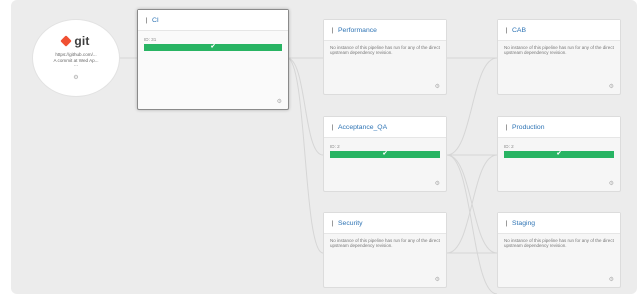 The height and width of the screenshot is (301, 641). Describe the element at coordinates (213, 59) in the screenshot. I see `pipeline-card-ci: ❙ CI ID: 31 ✔ ⚙` at that location.